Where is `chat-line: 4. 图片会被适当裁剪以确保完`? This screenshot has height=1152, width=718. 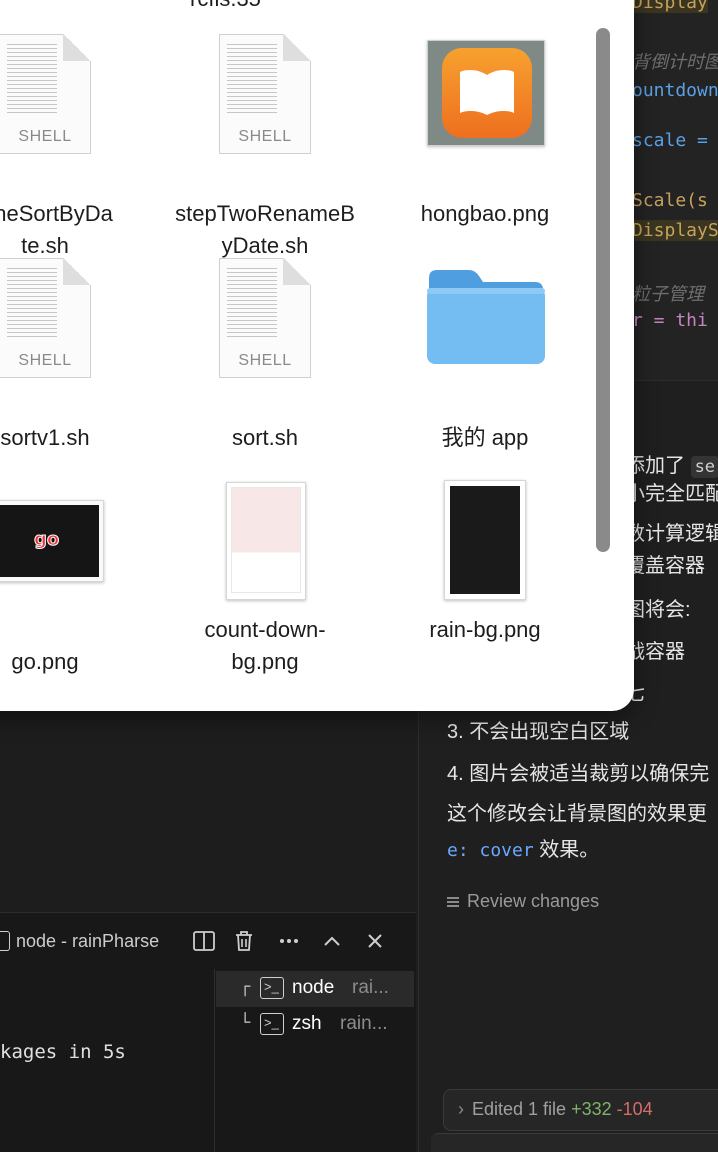
chat-line: 4. 图片会被适当裁剪以确保完 is located at coordinates (578, 774).